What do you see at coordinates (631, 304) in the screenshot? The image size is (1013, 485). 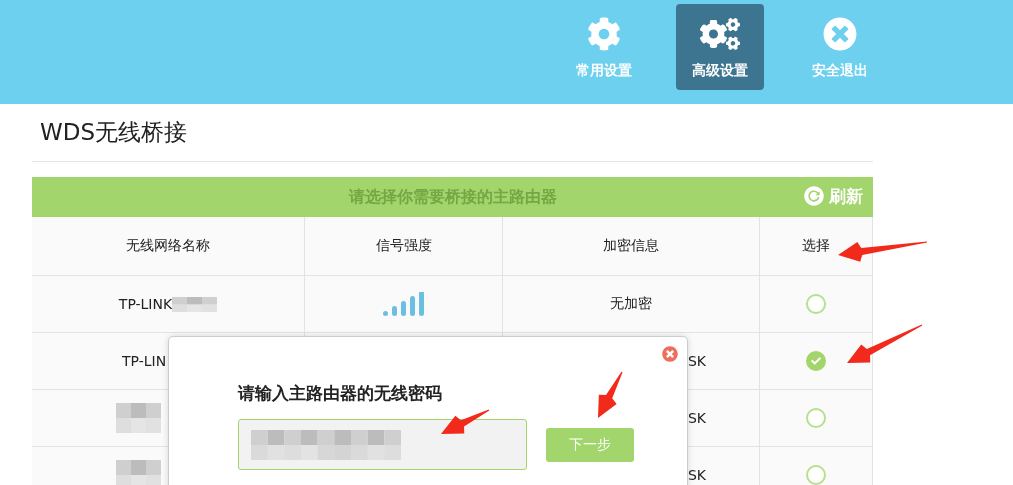 I see `table-cell: 无加密` at bounding box center [631, 304].